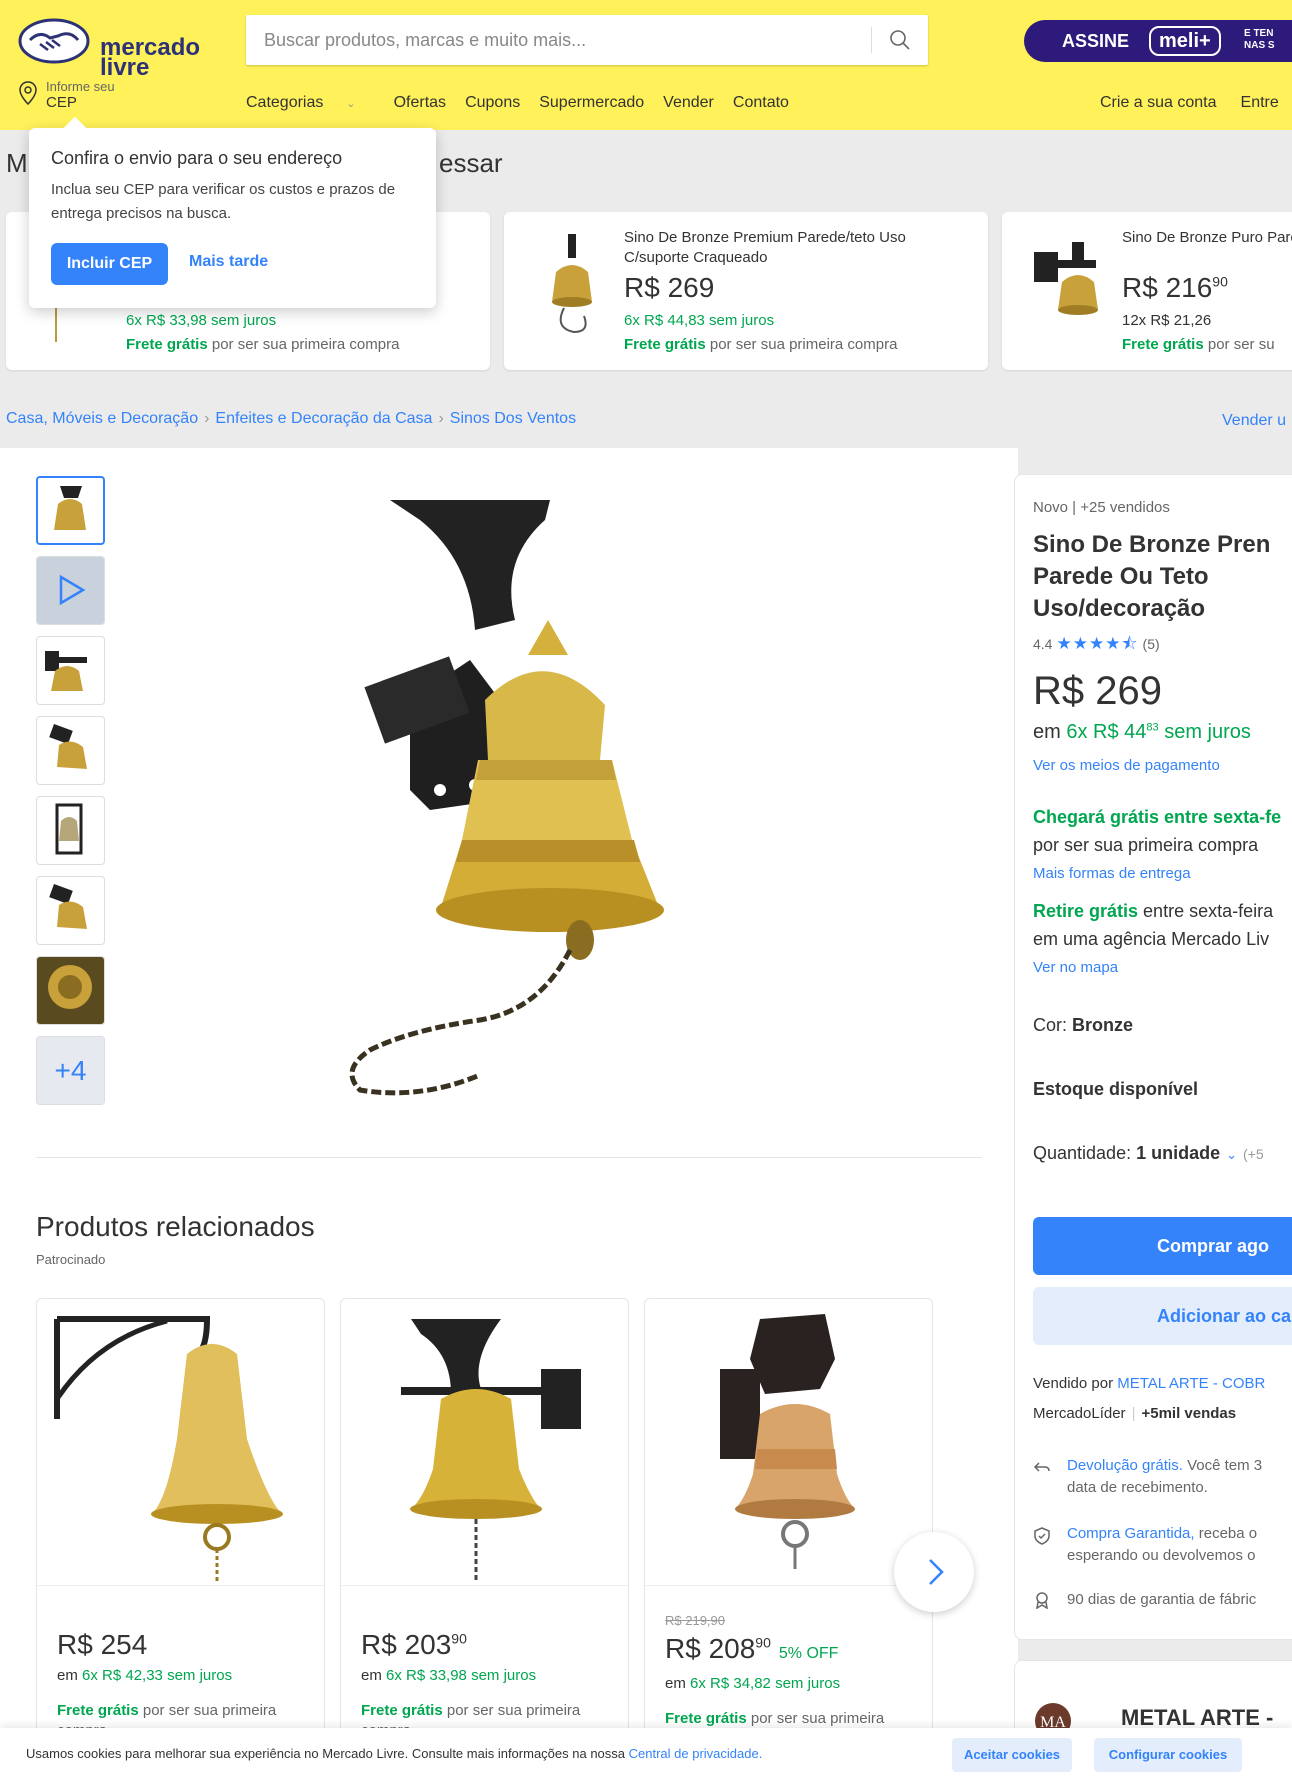 This screenshot has width=1292, height=1780. I want to click on star-rating-icon: ★★★★⯪, so click(1097, 643).